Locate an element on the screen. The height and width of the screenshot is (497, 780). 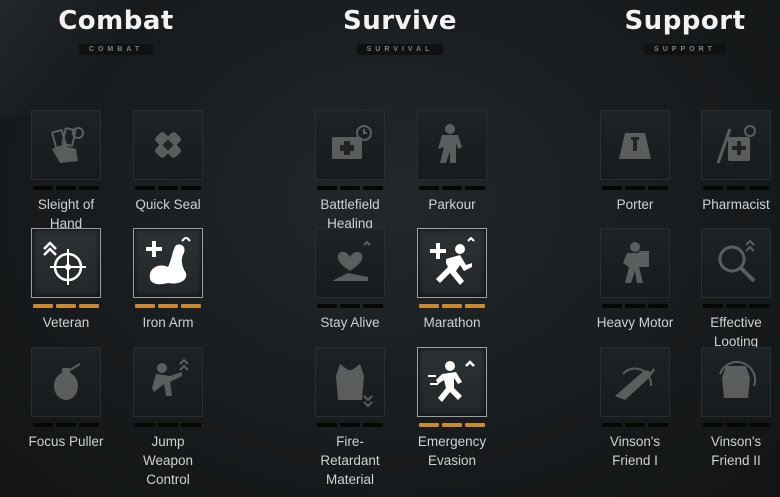
perk-stay-alive: Stay Alive is located at coordinates (350, 280).